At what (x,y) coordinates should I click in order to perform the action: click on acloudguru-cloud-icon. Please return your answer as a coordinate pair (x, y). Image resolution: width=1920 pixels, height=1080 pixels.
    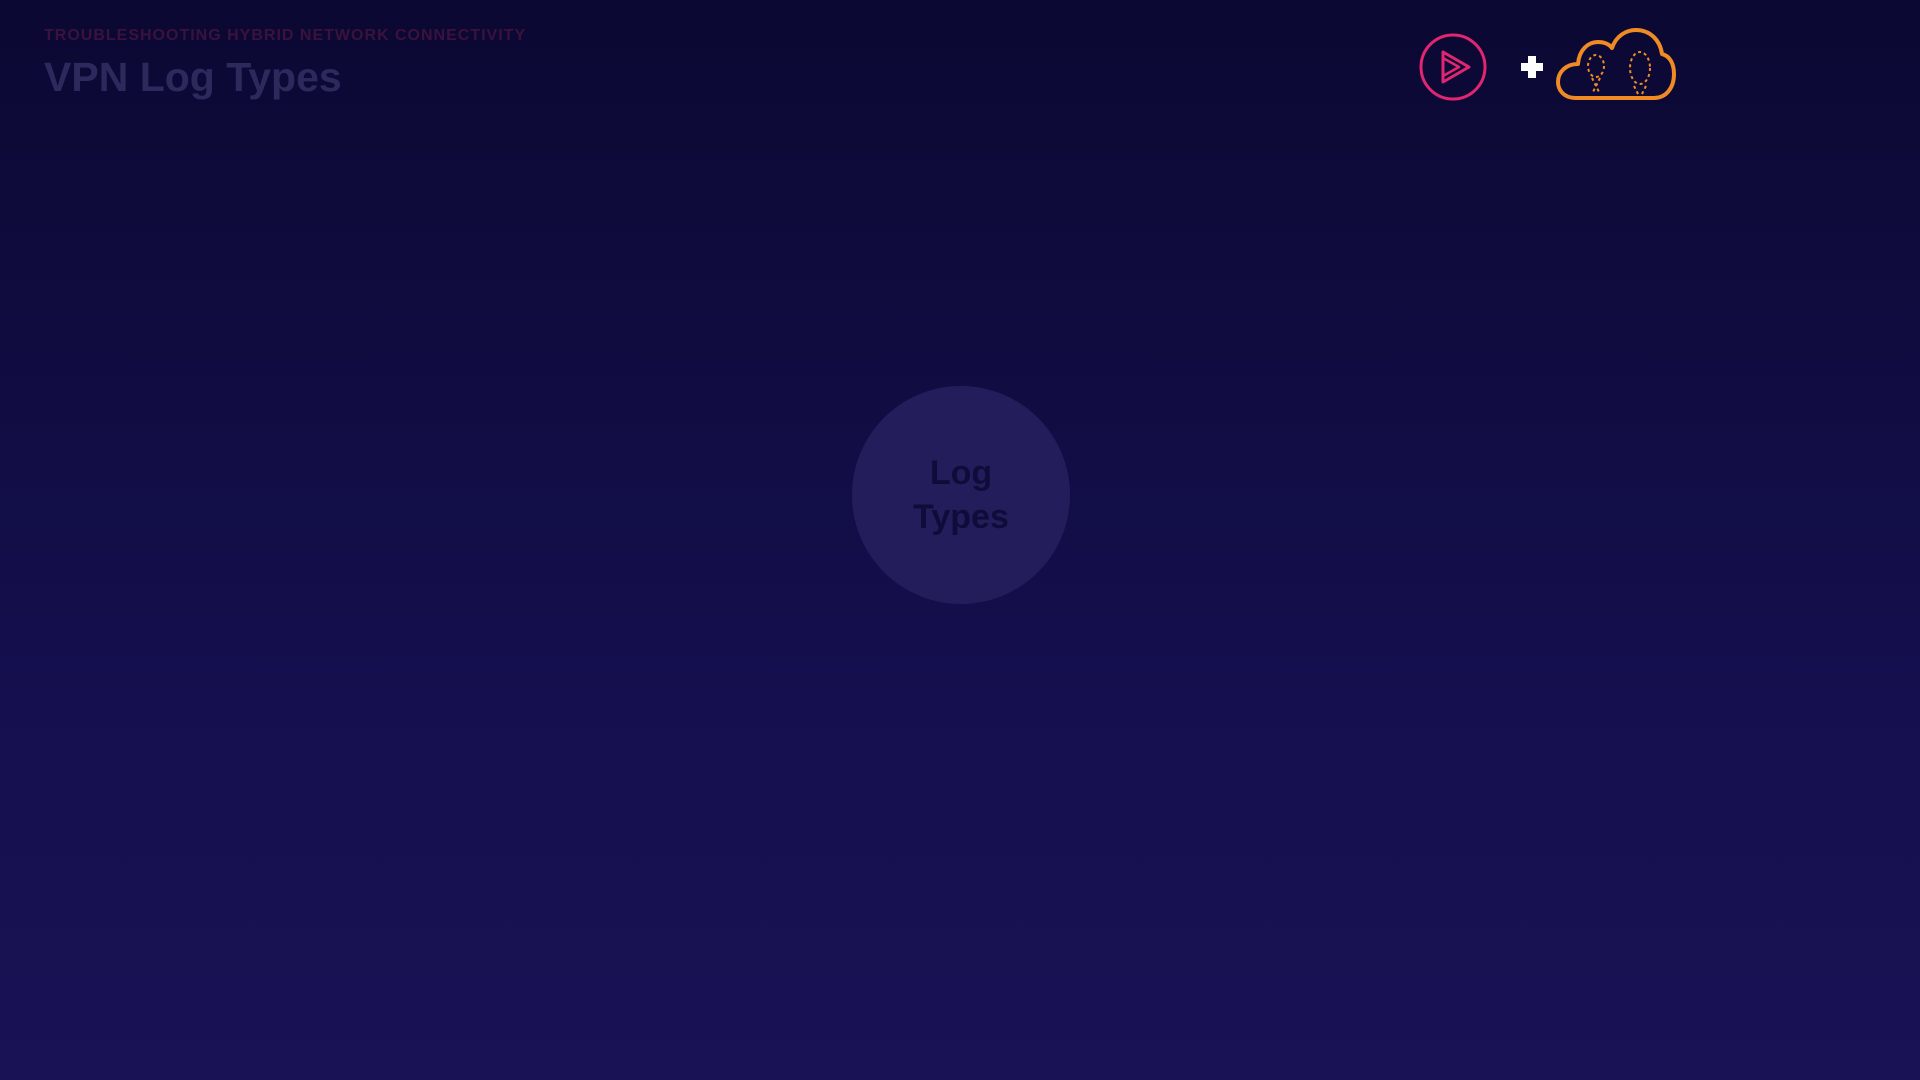
    Looking at the image, I should click on (1616, 64).